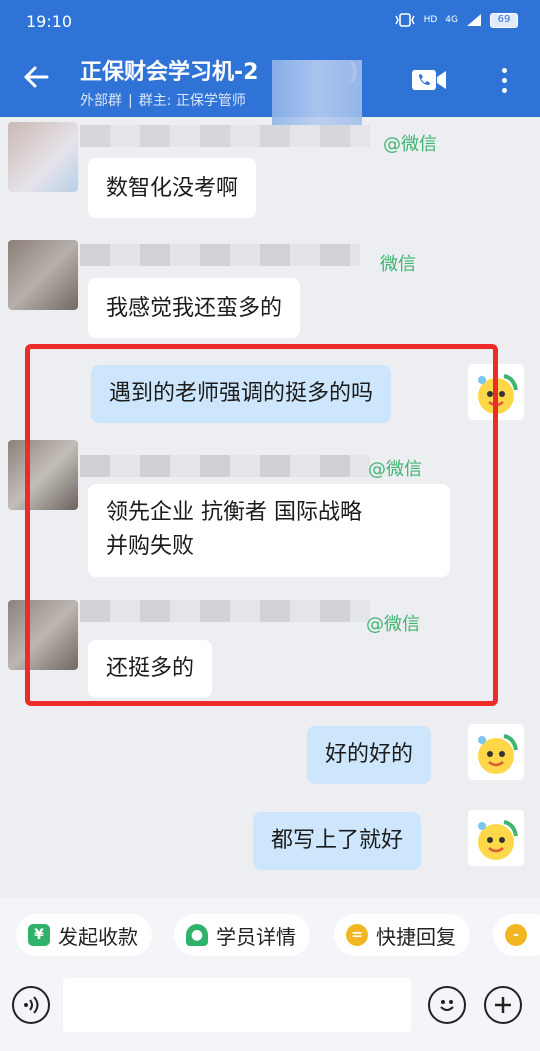  I want to click on message-bubble: 我感觉我还蛮多的, so click(194, 308).